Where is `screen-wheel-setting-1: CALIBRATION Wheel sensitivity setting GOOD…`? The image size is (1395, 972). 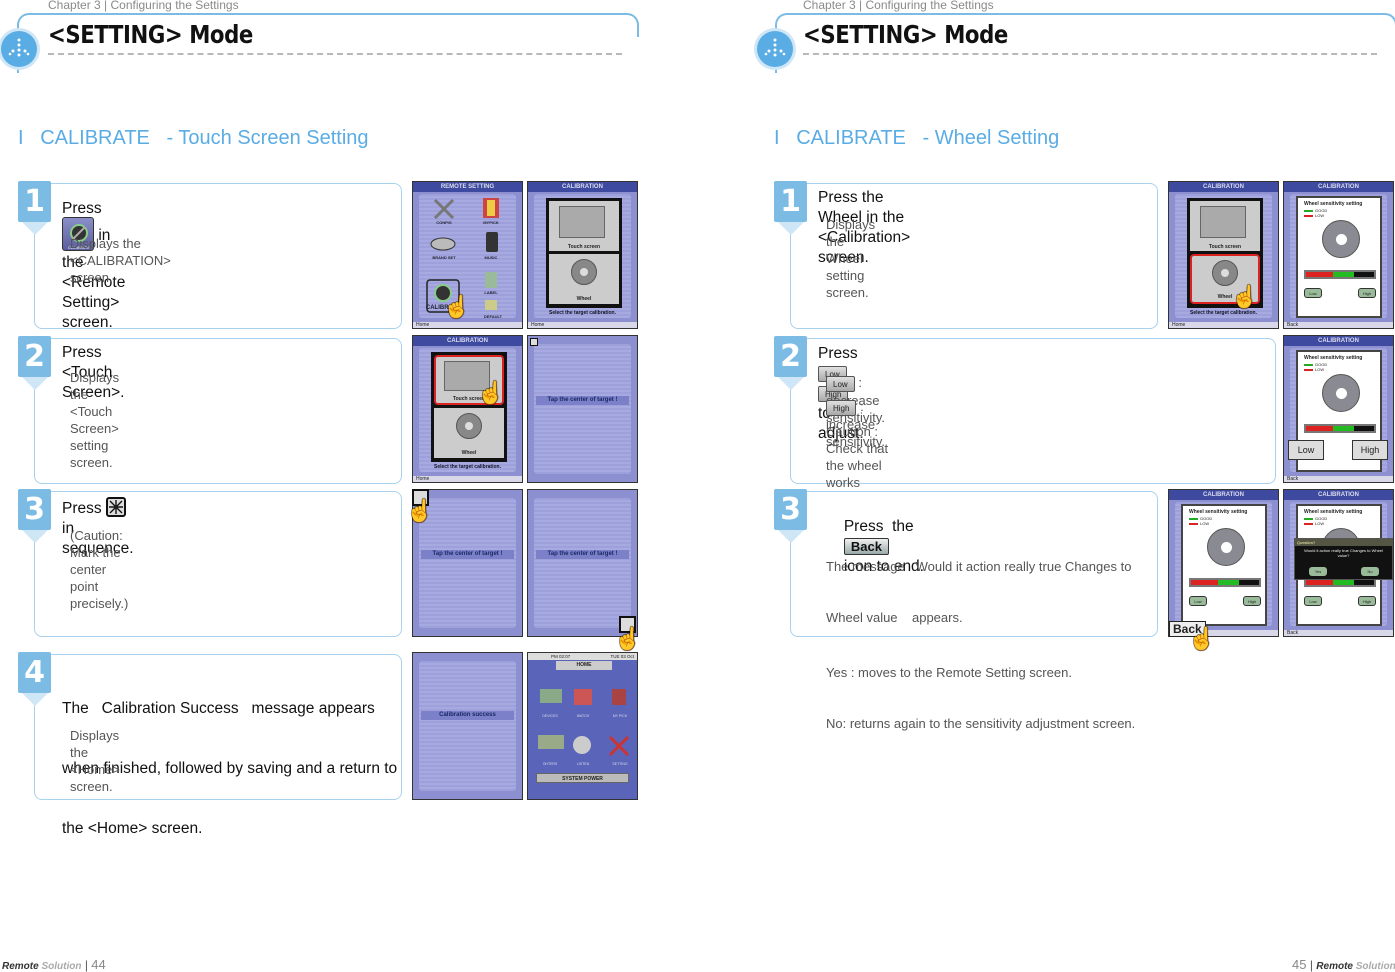 screen-wheel-setting-1: CALIBRATION Wheel sensitivity setting GOOD… is located at coordinates (1338, 255).